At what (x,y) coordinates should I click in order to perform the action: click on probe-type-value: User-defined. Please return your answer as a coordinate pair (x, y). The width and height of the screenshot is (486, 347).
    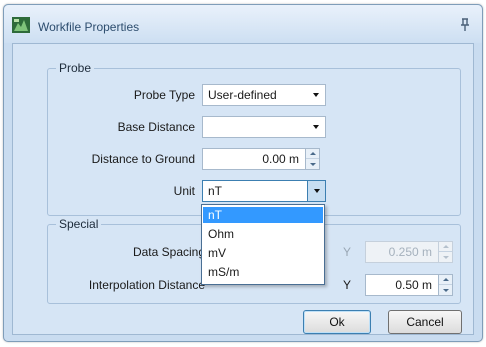
    Looking at the image, I should click on (242, 95).